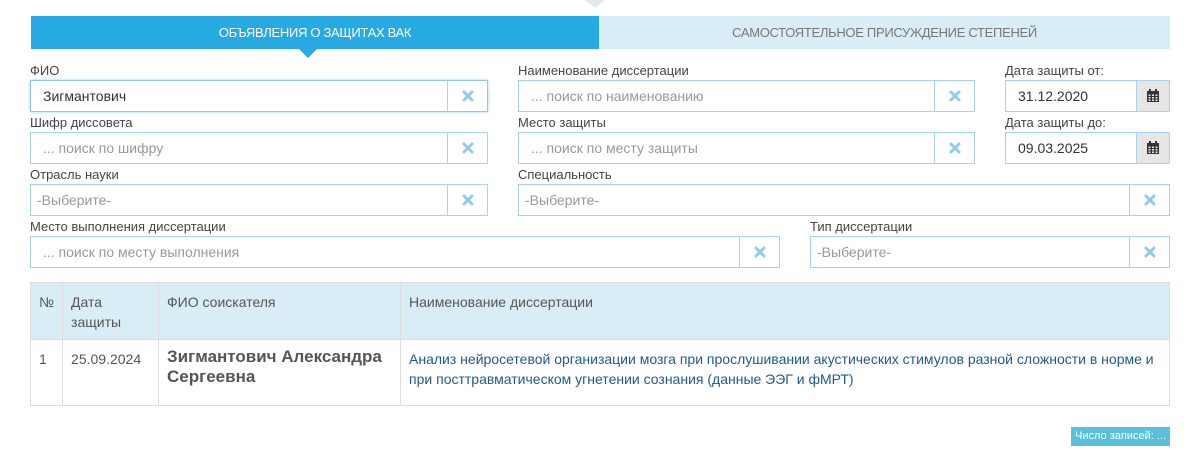  What do you see at coordinates (141, 252) in the screenshot?
I see `work-place-placeholder: ... поиск по месту выполнения` at bounding box center [141, 252].